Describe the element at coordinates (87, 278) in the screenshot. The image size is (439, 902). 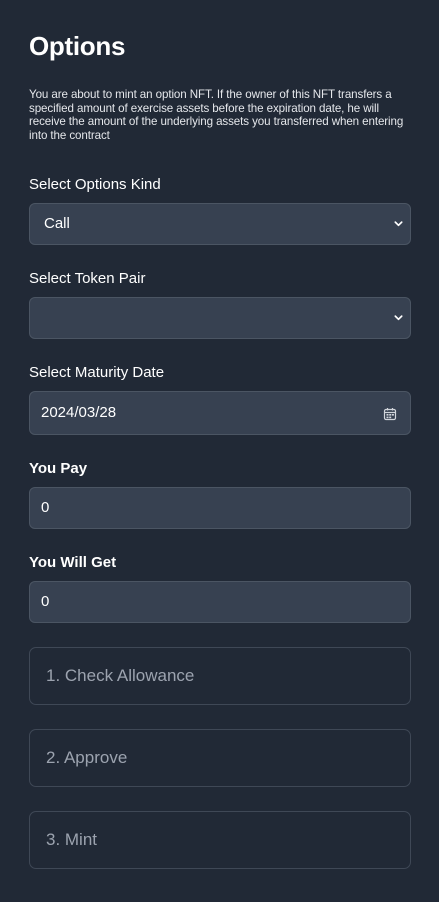
I see `token-pair-label: Select Token Pair` at that location.